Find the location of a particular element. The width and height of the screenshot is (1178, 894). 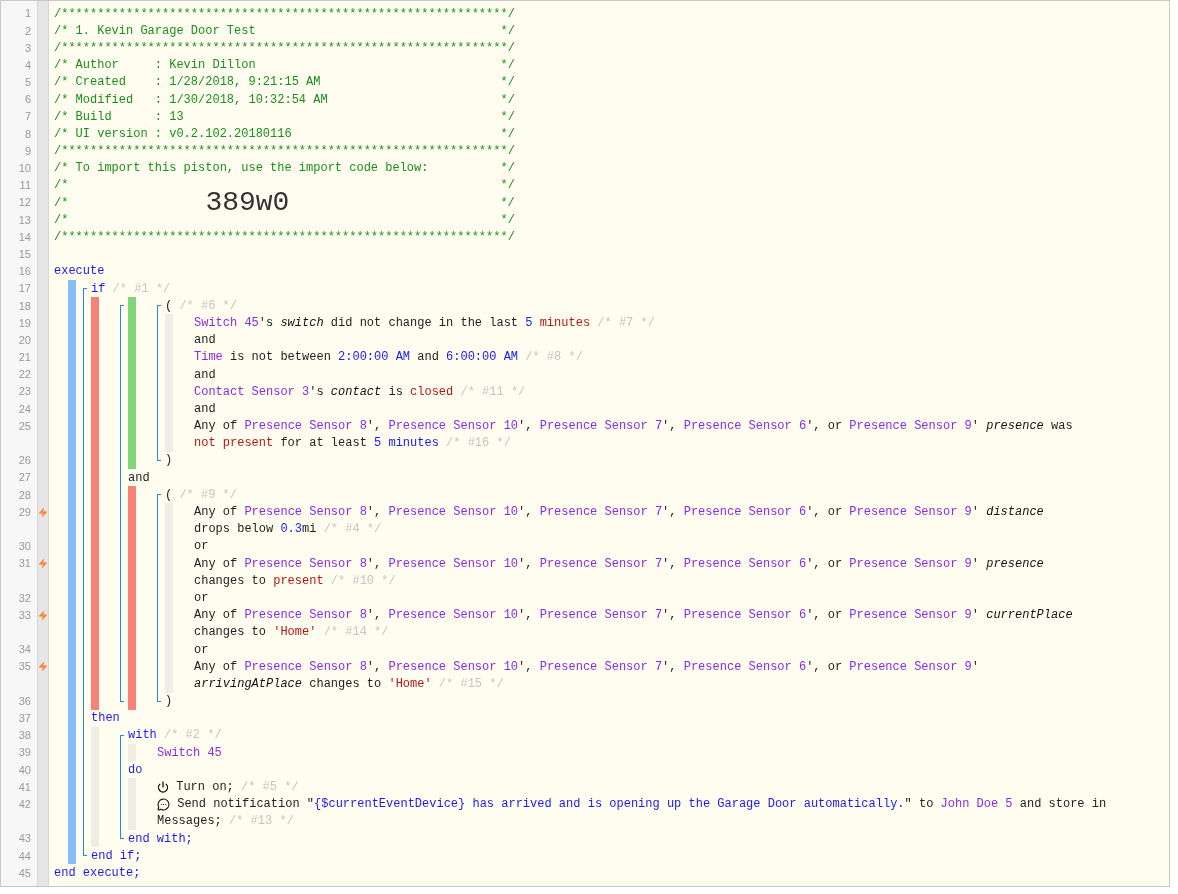

code-line: Time is not between 2:00:00 AM and 6:00:00 AM /* #8 */ is located at coordinates (388, 358).